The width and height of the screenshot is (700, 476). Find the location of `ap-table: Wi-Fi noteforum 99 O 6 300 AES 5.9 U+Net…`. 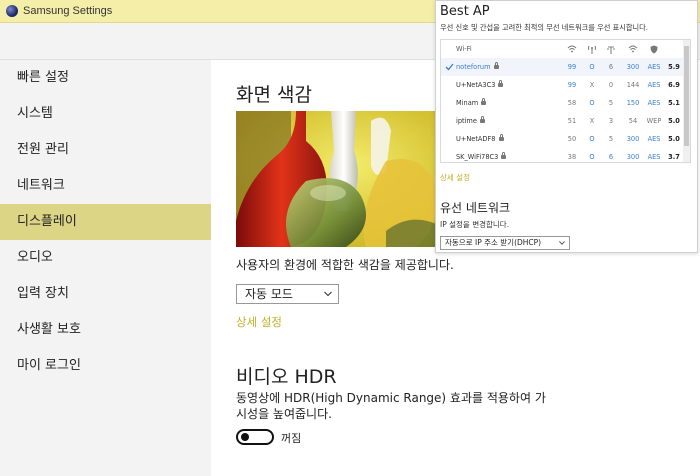

ap-table: Wi-Fi noteforum 99 O 6 300 AES 5.9 U+Net… is located at coordinates (565, 101).